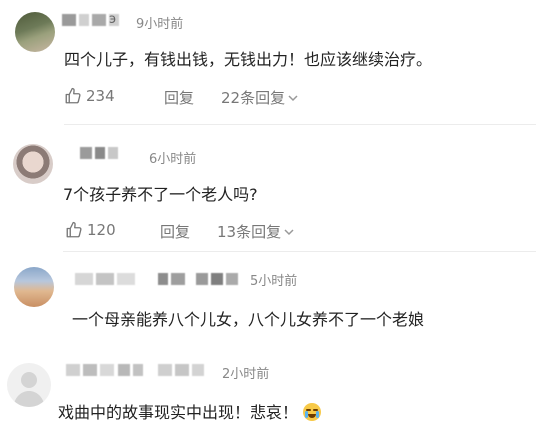  I want to click on comment-text: 四个儿子，有钱出钱，无钱出力！也应该继续治疗。, so click(248, 59).